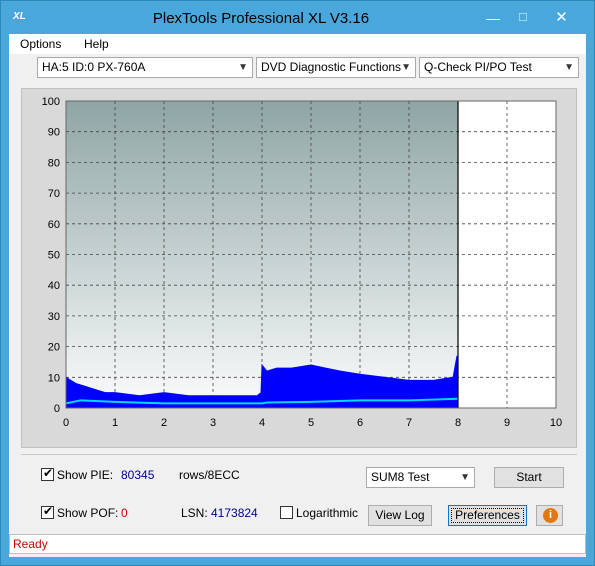 This screenshot has height=566, width=595. I want to click on start-button: Start, so click(529, 477).